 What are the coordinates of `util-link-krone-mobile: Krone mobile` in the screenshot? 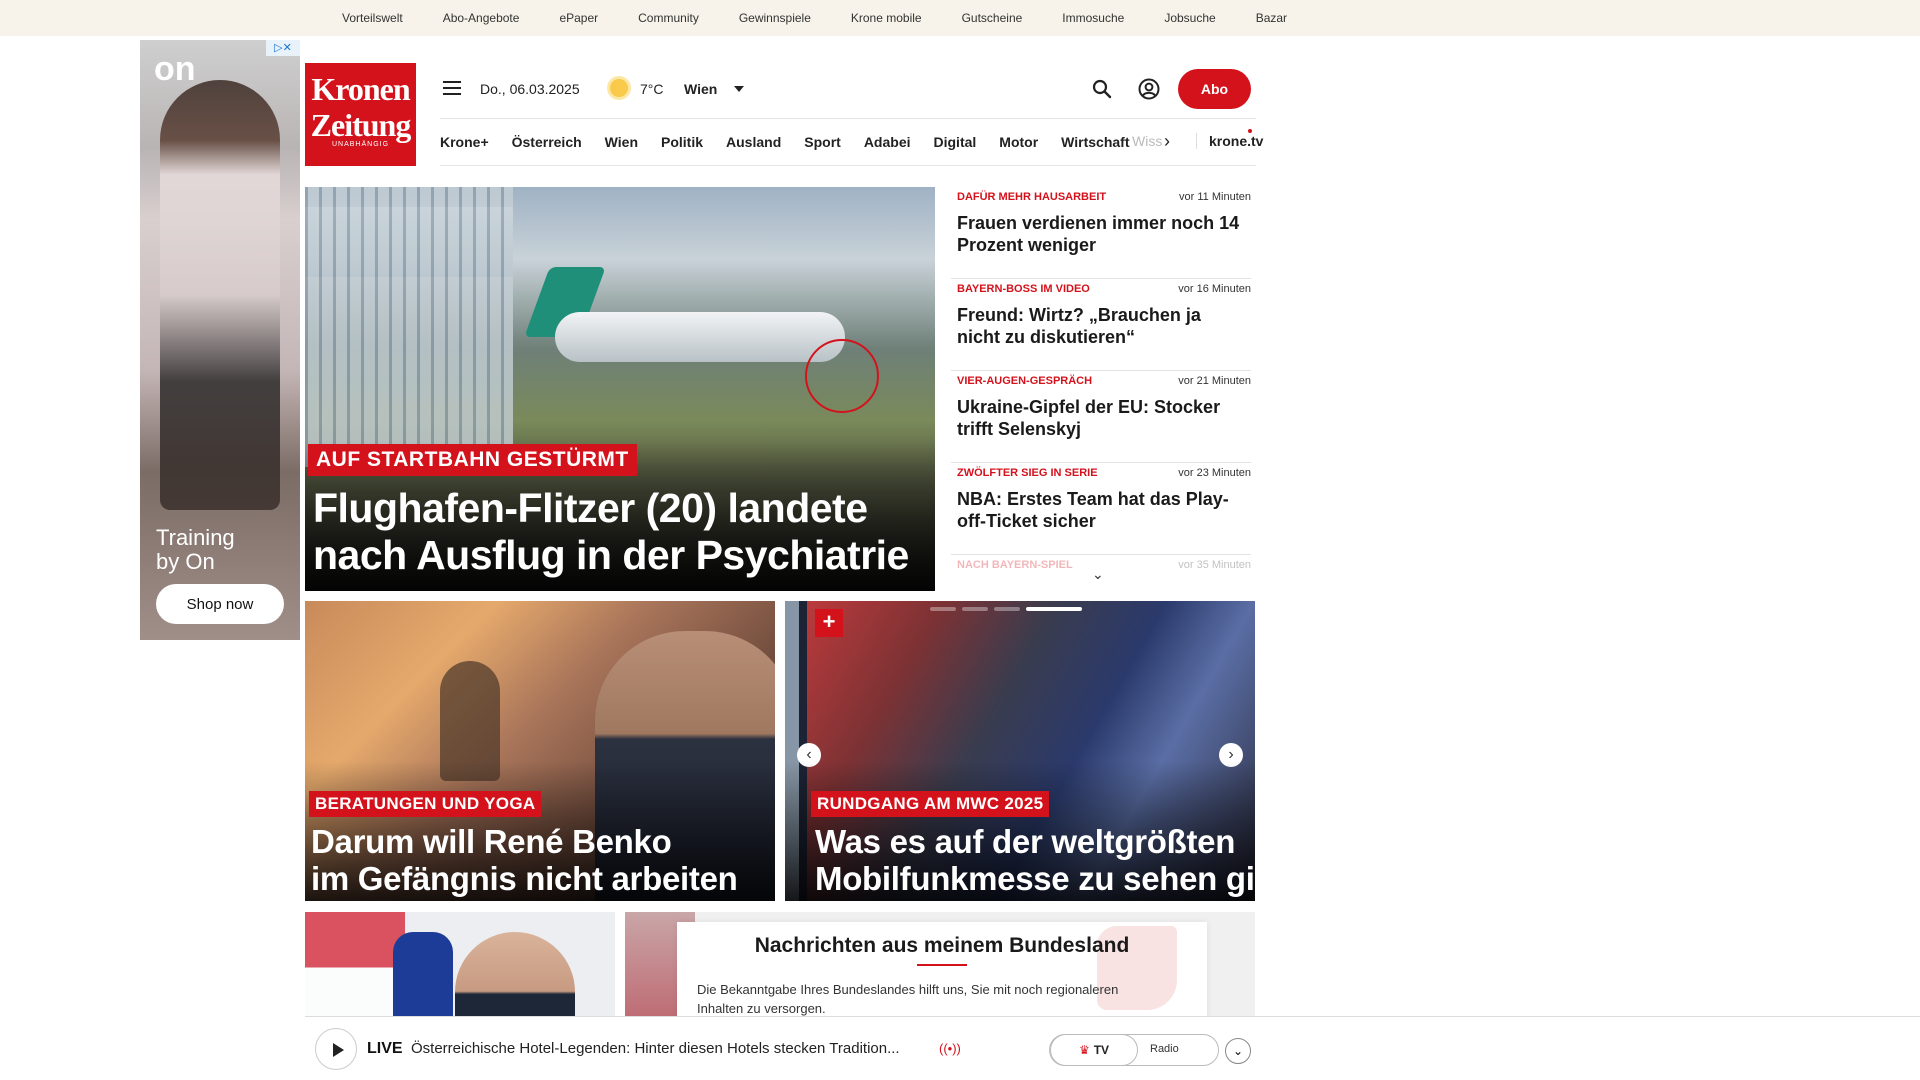 It's located at (886, 18).